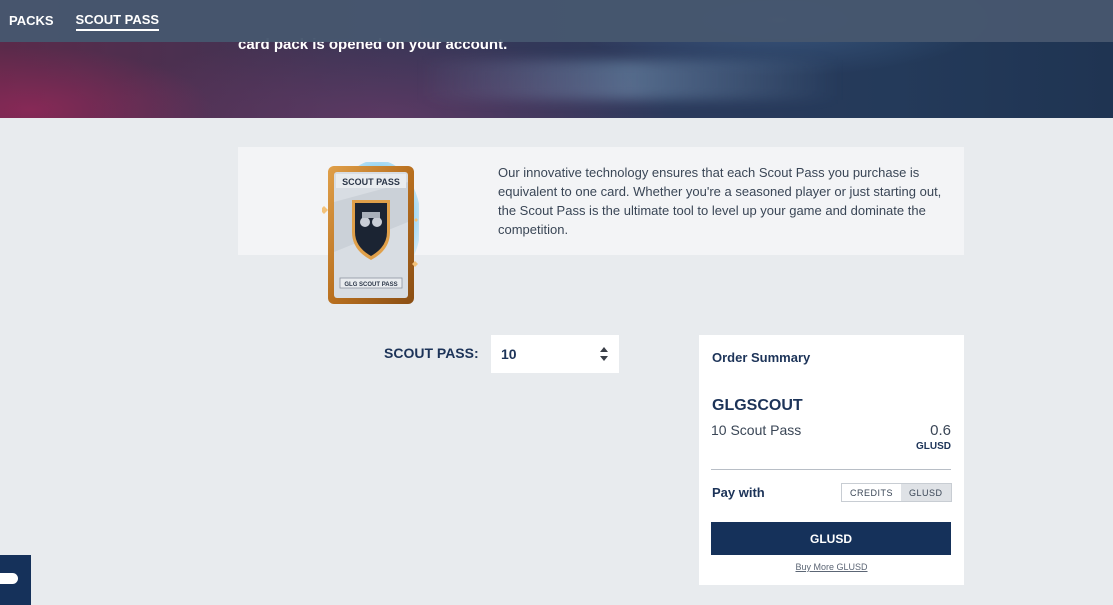 The height and width of the screenshot is (605, 1113). I want to click on chevron-up-icon, so click(604, 349).